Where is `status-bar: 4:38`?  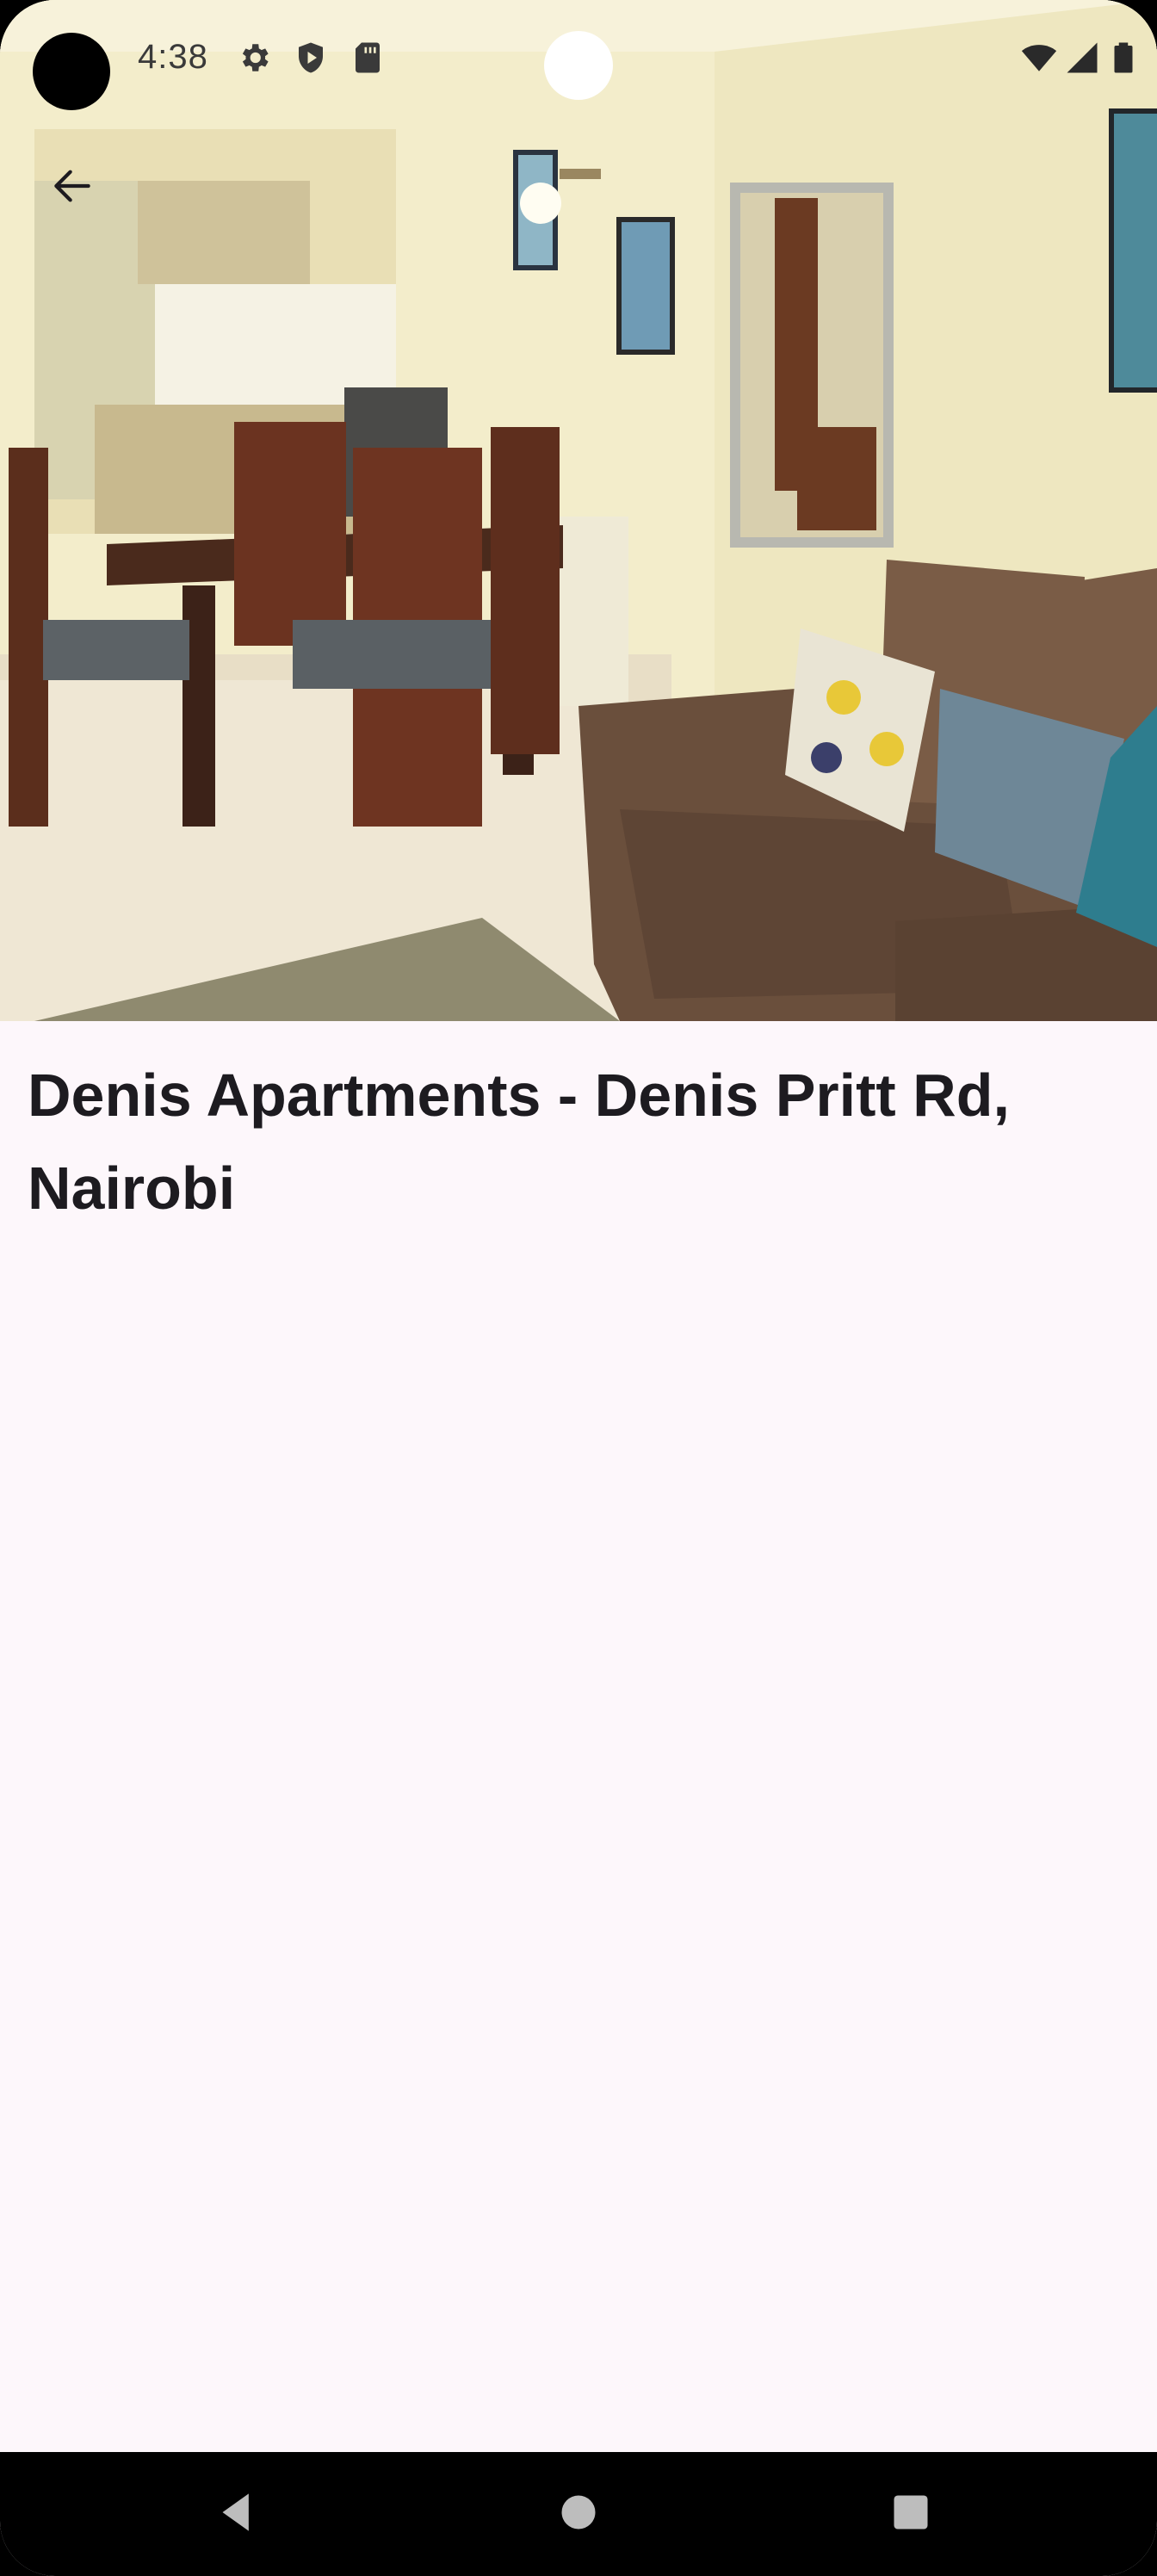 status-bar: 4:38 is located at coordinates (579, 64).